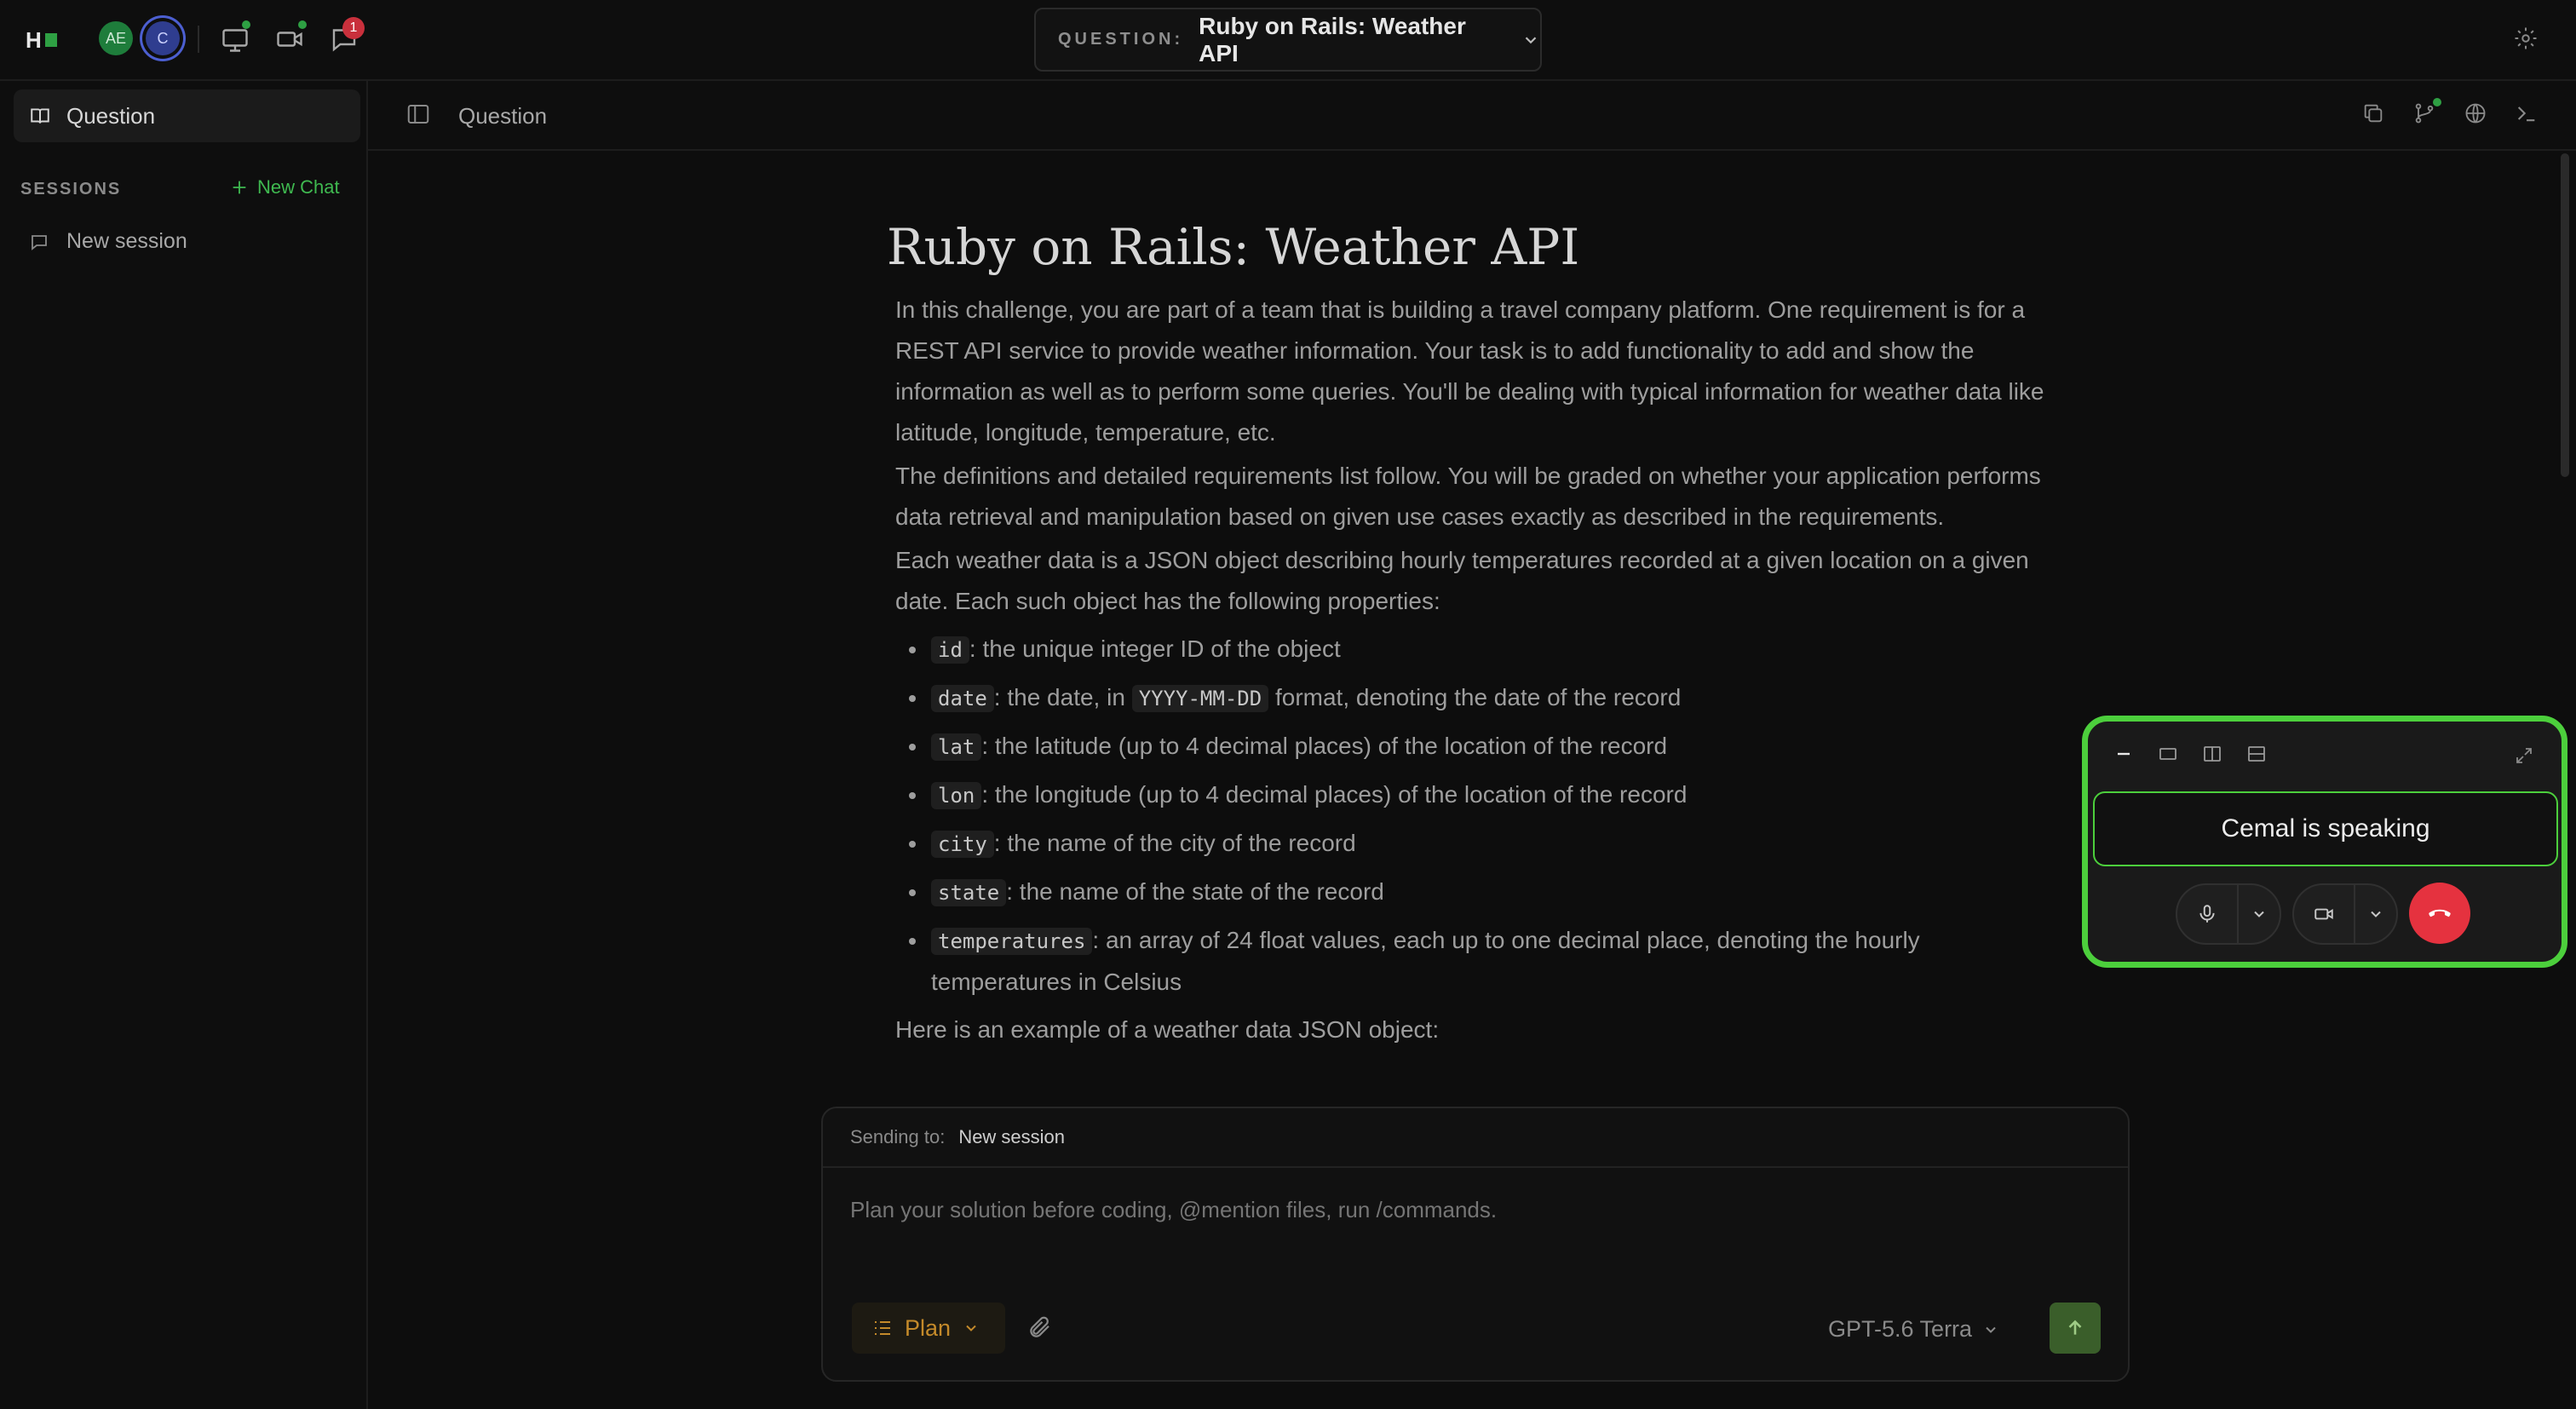 This screenshot has height=1409, width=2576. What do you see at coordinates (2257, 756) in the screenshot?
I see `split-horizontal-icon` at bounding box center [2257, 756].